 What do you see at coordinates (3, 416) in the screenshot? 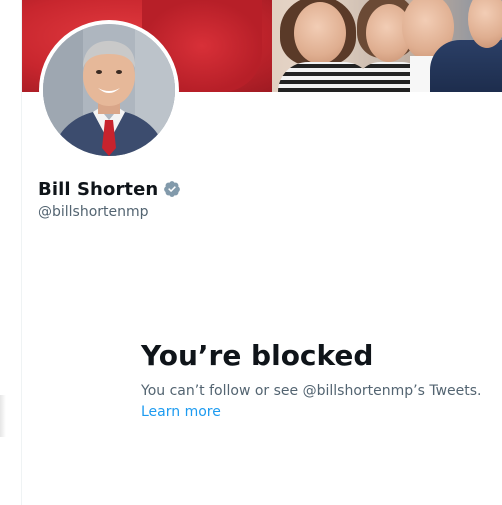
I see `left-edge-shadow` at bounding box center [3, 416].